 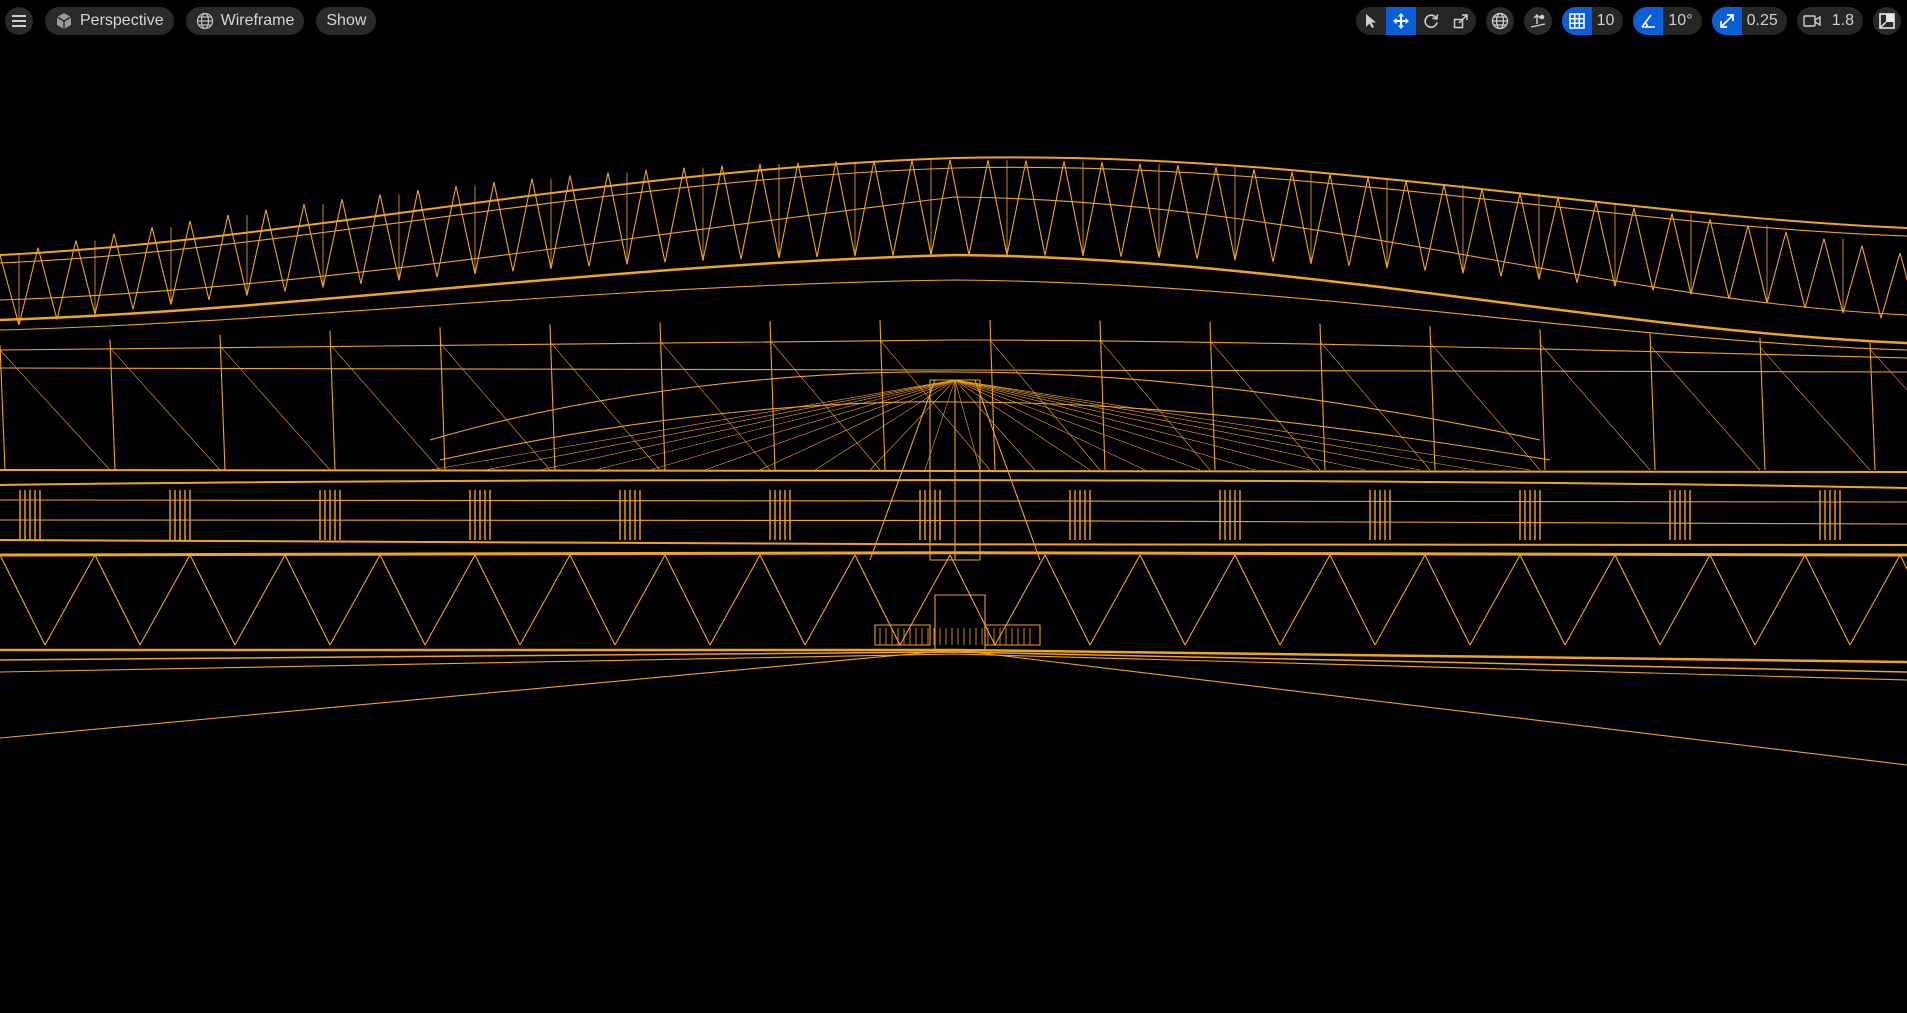 What do you see at coordinates (1608, 21) in the screenshot?
I see `grid-snap-value: 10` at bounding box center [1608, 21].